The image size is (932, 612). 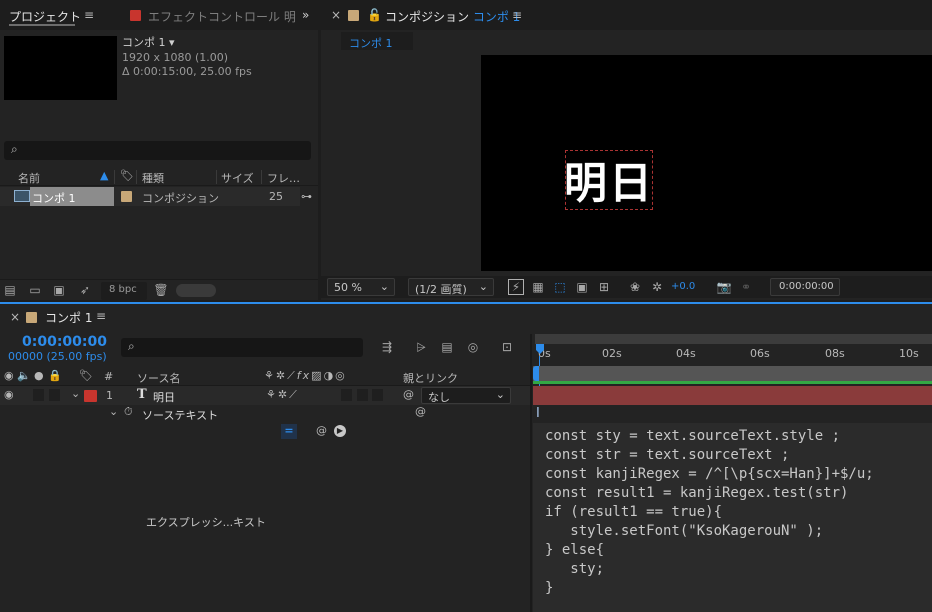 I want to click on project-item-row: コンポ 1 コンポジション 25, so click(x=150, y=196).